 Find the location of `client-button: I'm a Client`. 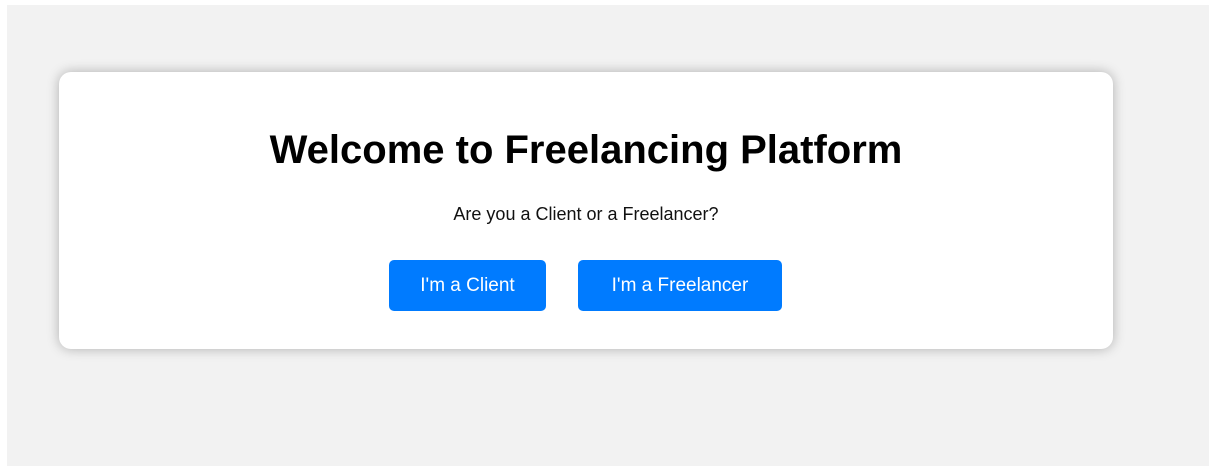

client-button: I'm a Client is located at coordinates (467, 285).